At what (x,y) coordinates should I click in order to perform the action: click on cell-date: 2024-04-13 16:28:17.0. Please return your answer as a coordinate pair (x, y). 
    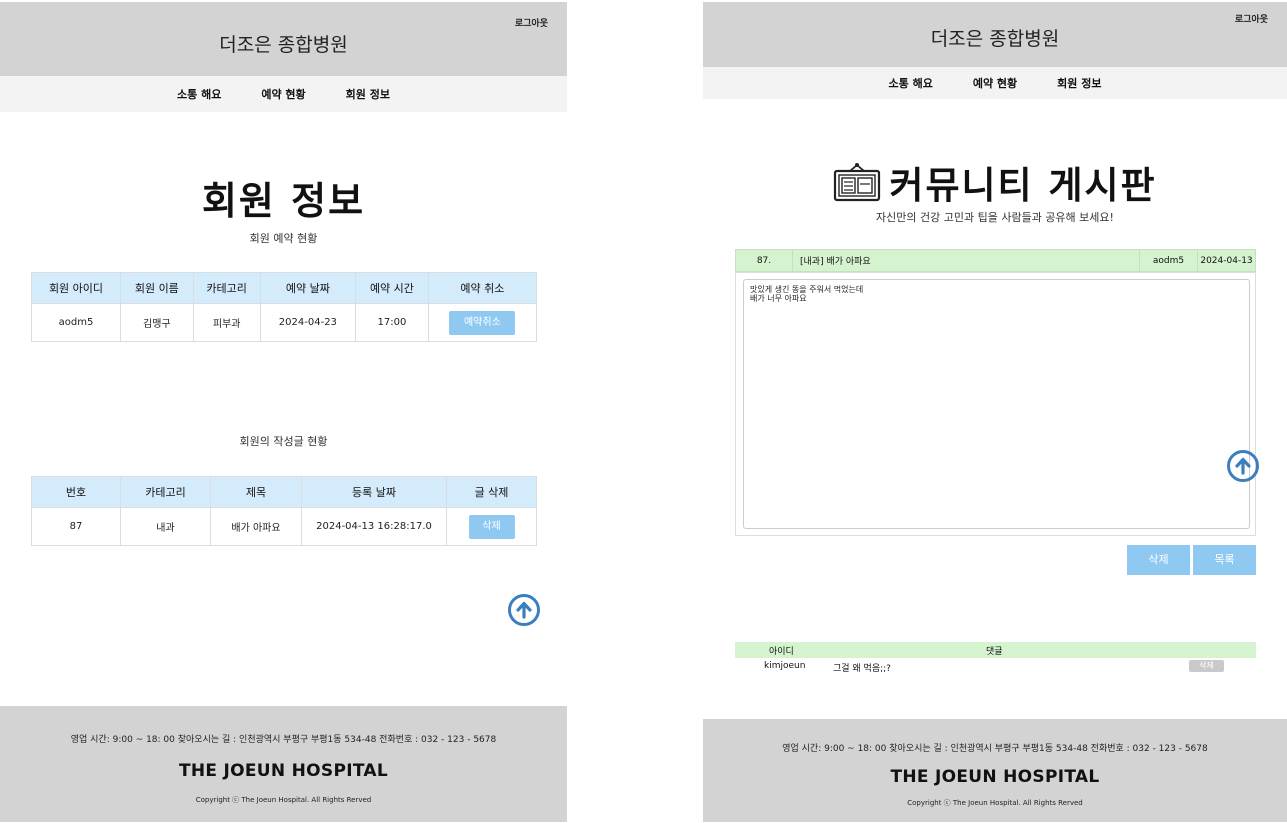
    Looking at the image, I should click on (374, 526).